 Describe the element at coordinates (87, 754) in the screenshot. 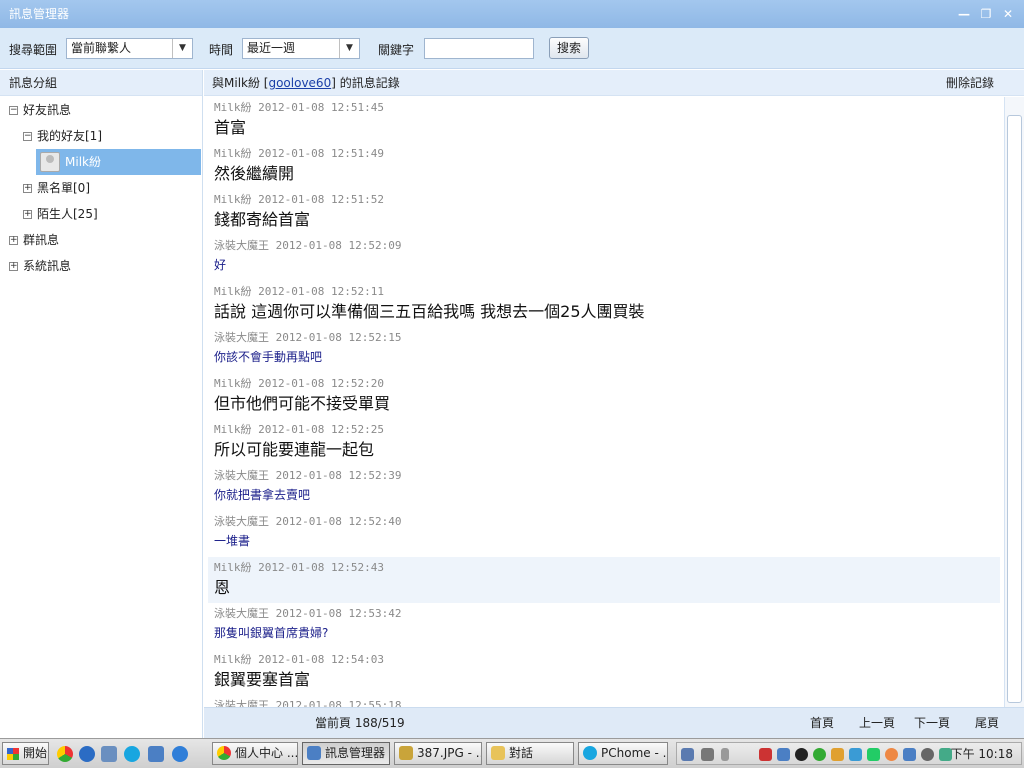

I see `media-player-icon` at that location.